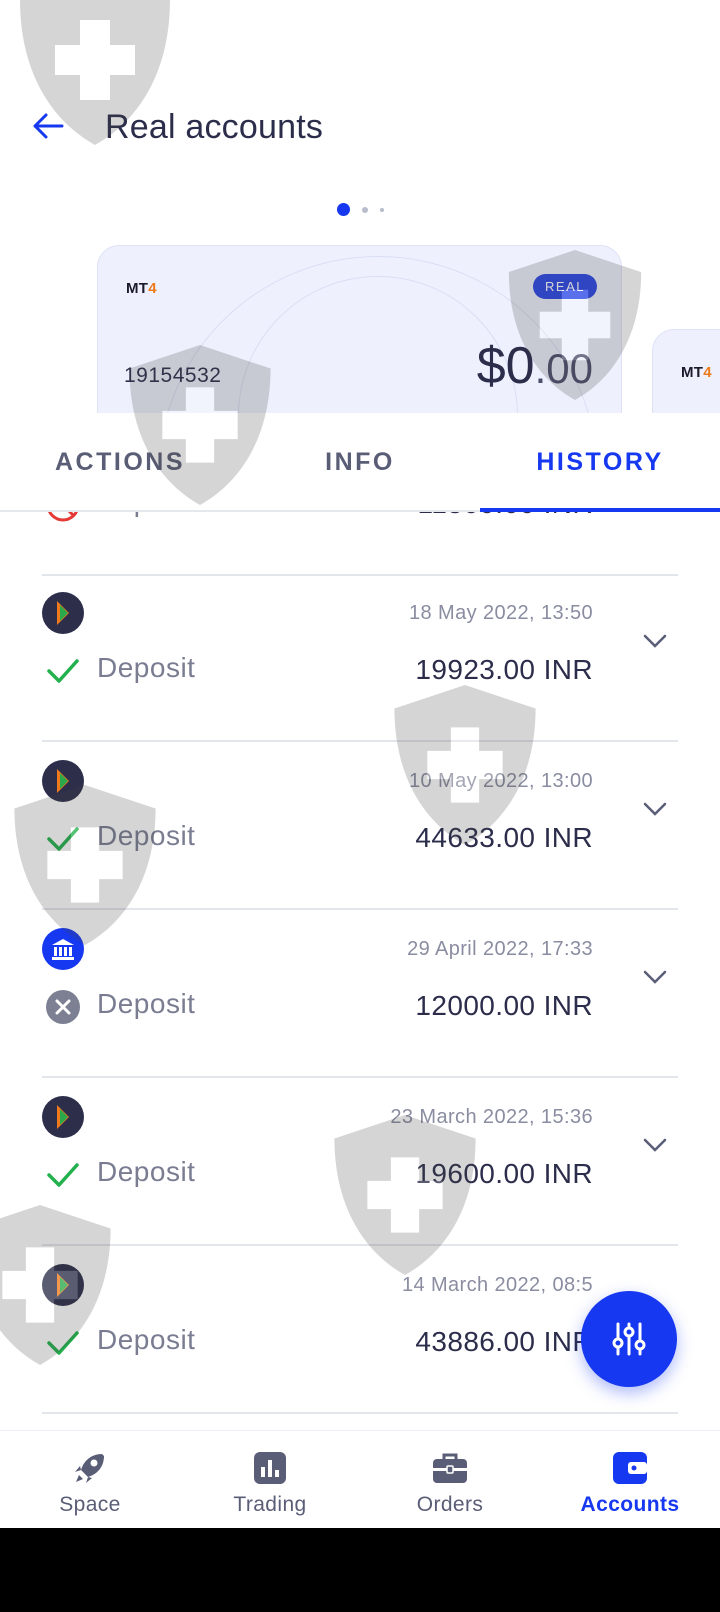  What do you see at coordinates (565, 286) in the screenshot?
I see `account-type-badge: REAL` at bounding box center [565, 286].